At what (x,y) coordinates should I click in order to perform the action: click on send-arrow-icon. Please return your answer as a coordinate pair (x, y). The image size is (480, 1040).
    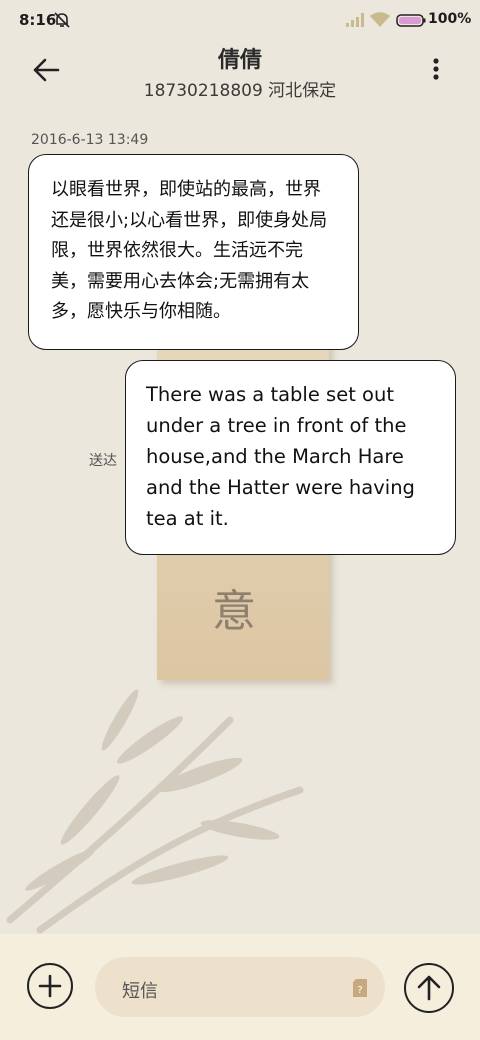
    Looking at the image, I should click on (429, 988).